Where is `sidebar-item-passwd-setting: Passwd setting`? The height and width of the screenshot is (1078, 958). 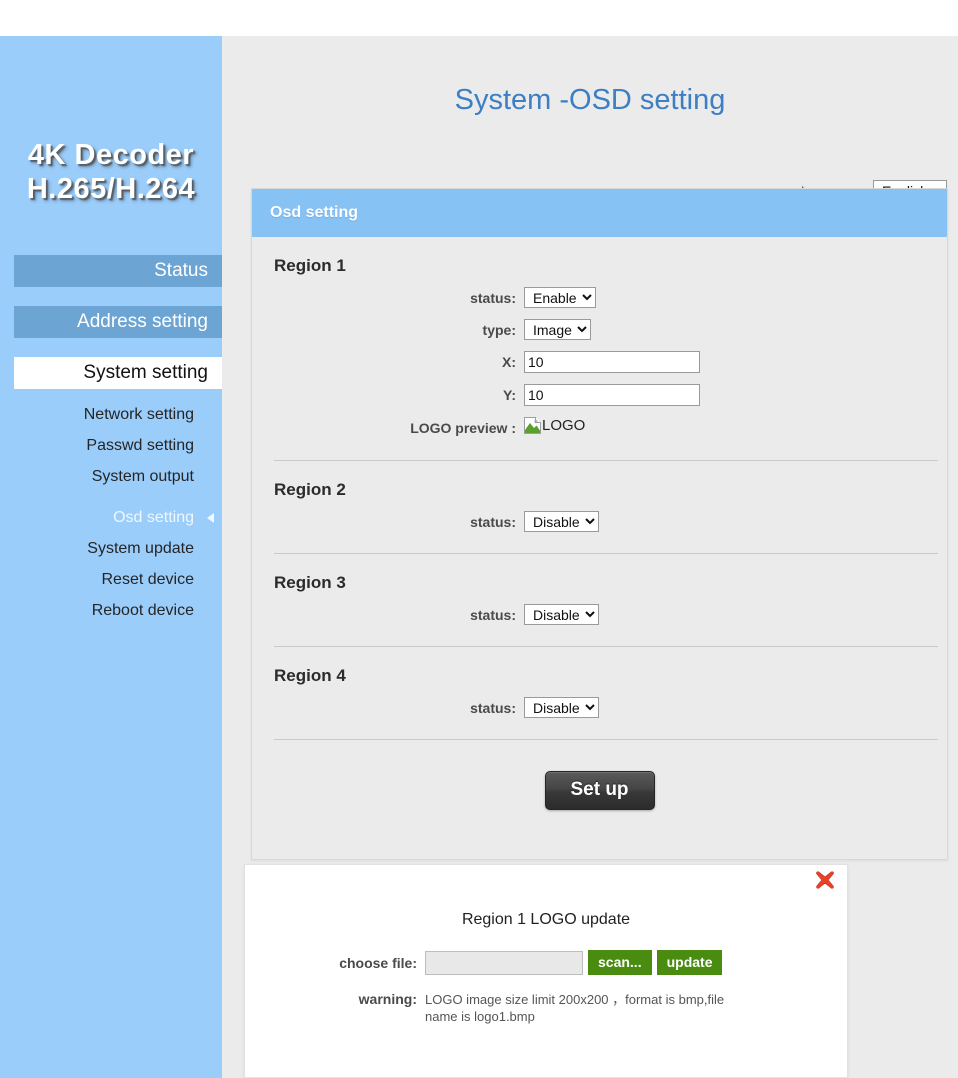 sidebar-item-passwd-setting: Passwd setting is located at coordinates (111, 446).